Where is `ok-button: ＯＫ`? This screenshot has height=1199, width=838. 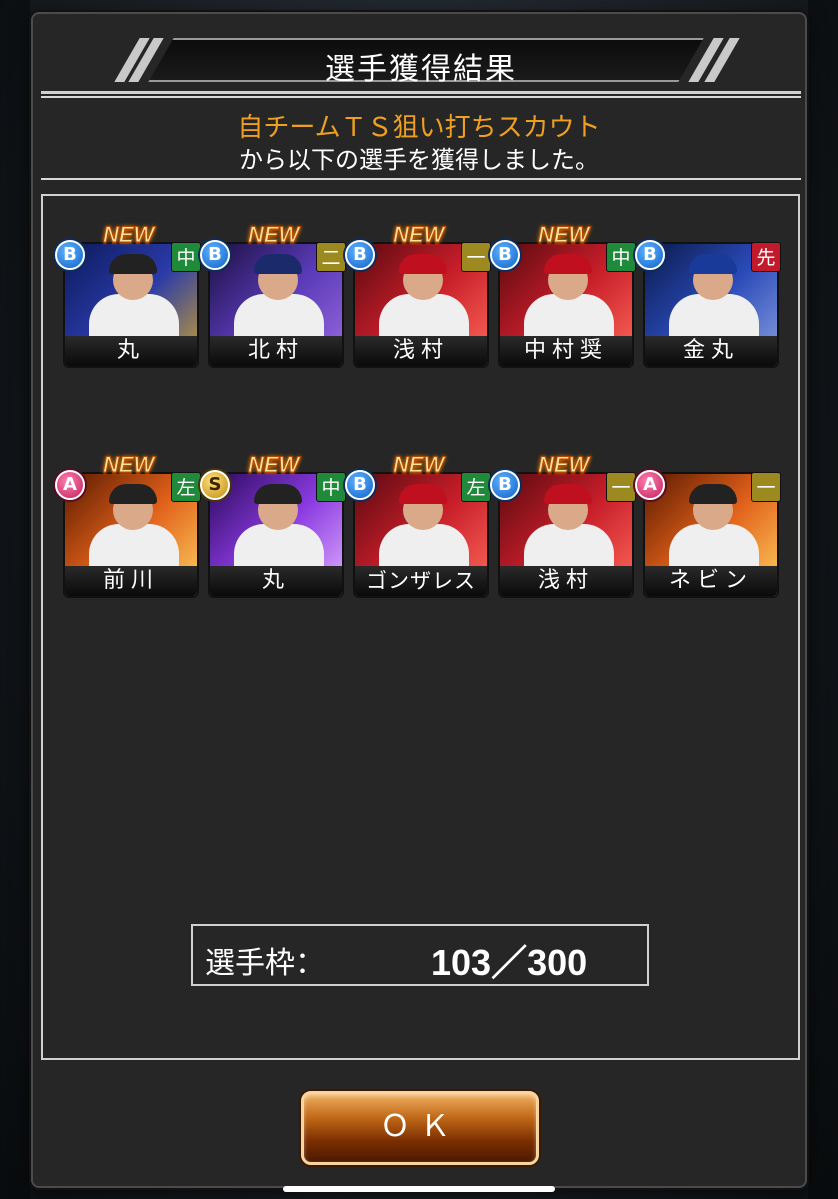 ok-button: ＯＫ is located at coordinates (420, 1128).